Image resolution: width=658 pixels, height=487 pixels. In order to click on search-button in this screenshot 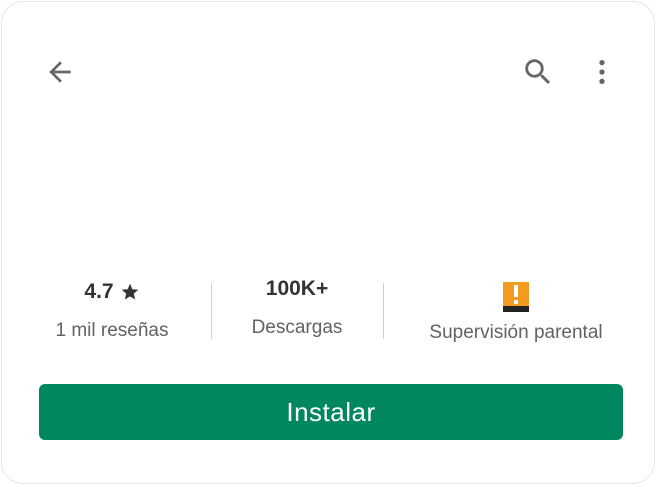, I will do `click(538, 72)`.